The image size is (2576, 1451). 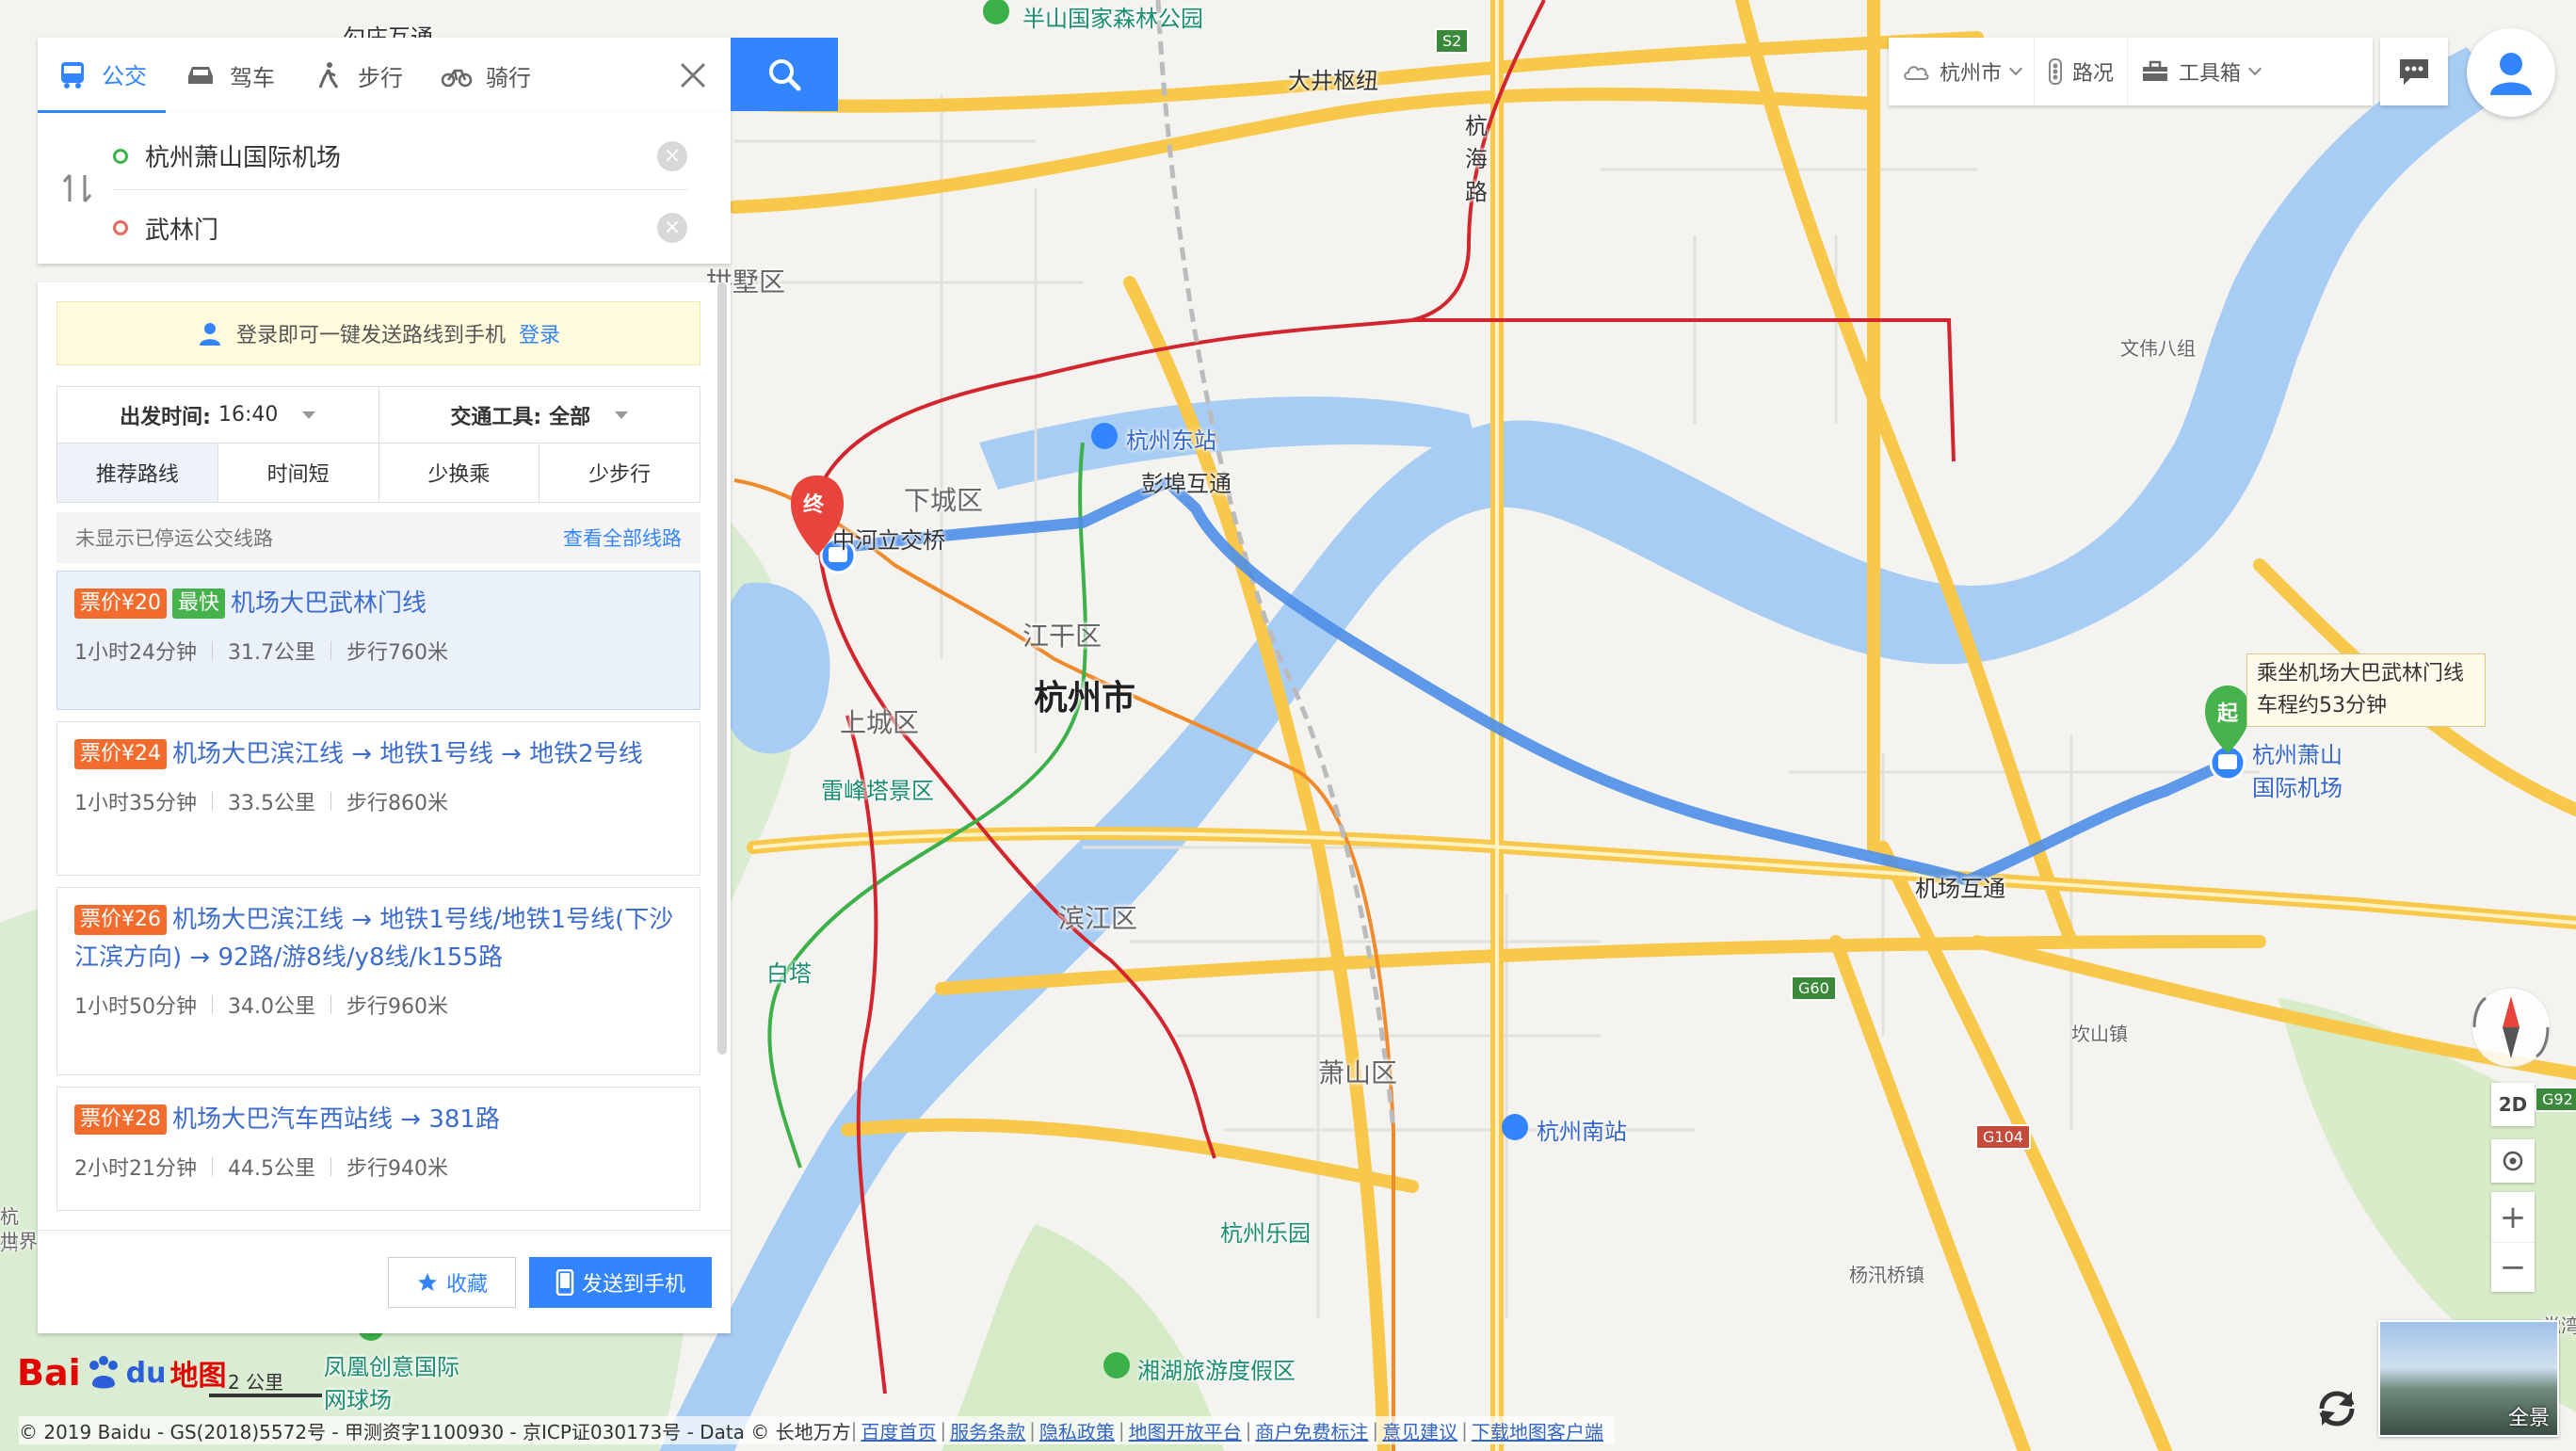 I want to click on filters: 出发时间: 16:40 交通工具: 全部 推荐路线 时间短 少换乘 少步行, so click(x=378, y=444).